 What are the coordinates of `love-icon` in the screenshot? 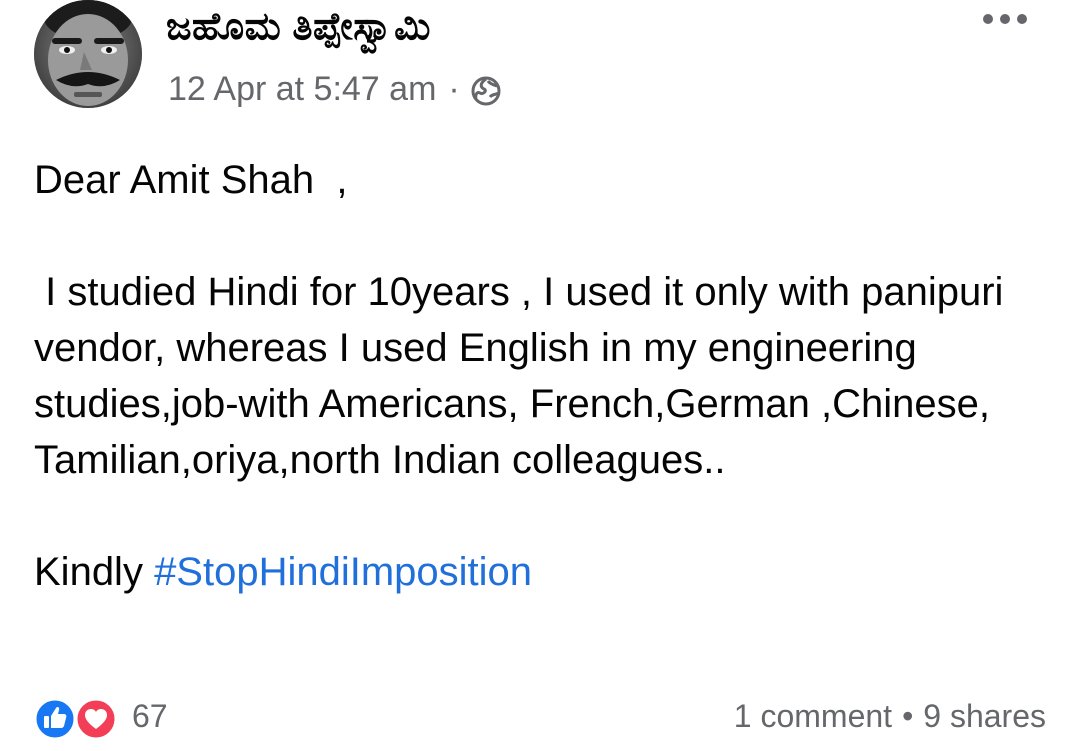 It's located at (96, 719).